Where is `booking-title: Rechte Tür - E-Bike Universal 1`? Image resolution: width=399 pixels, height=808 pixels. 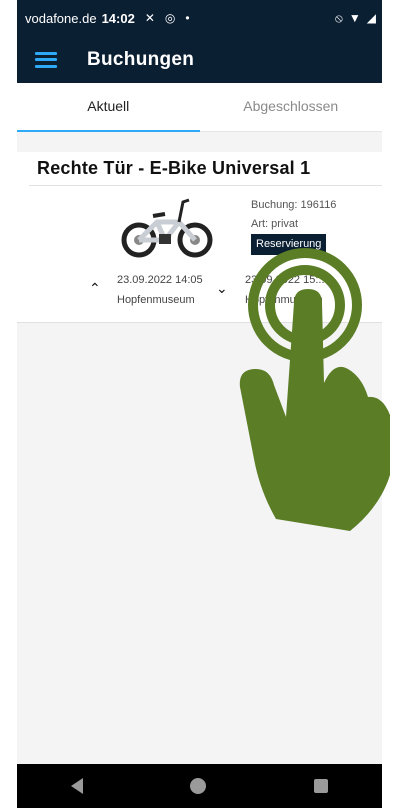 booking-title: Rechte Tür - E-Bike Universal 1 is located at coordinates (174, 168).